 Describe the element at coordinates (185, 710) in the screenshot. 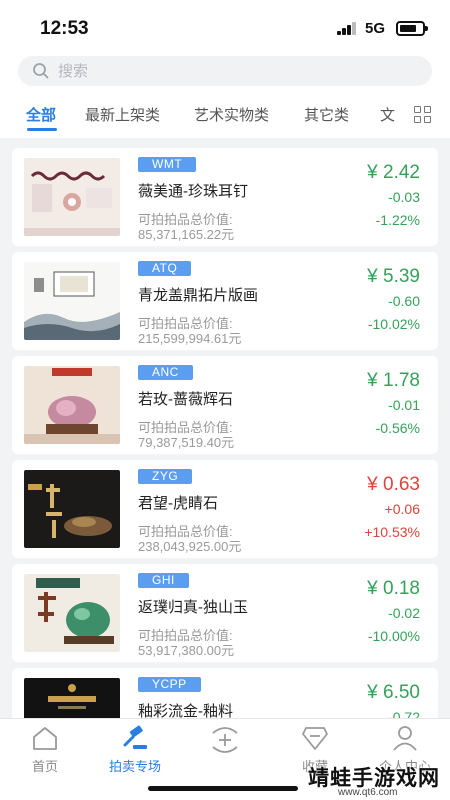

I see `product-name: 釉彩流金-釉料` at that location.